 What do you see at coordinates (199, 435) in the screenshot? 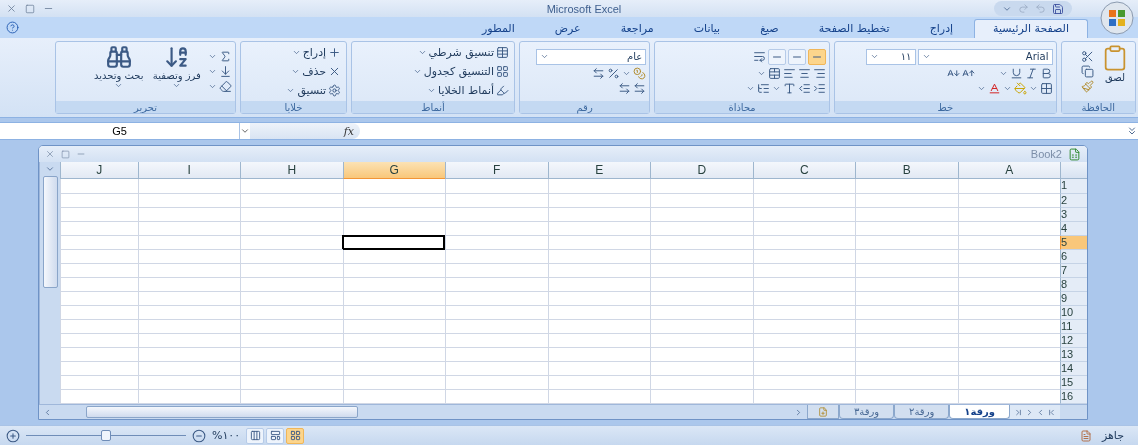
I see `zoom-out-icon` at bounding box center [199, 435].